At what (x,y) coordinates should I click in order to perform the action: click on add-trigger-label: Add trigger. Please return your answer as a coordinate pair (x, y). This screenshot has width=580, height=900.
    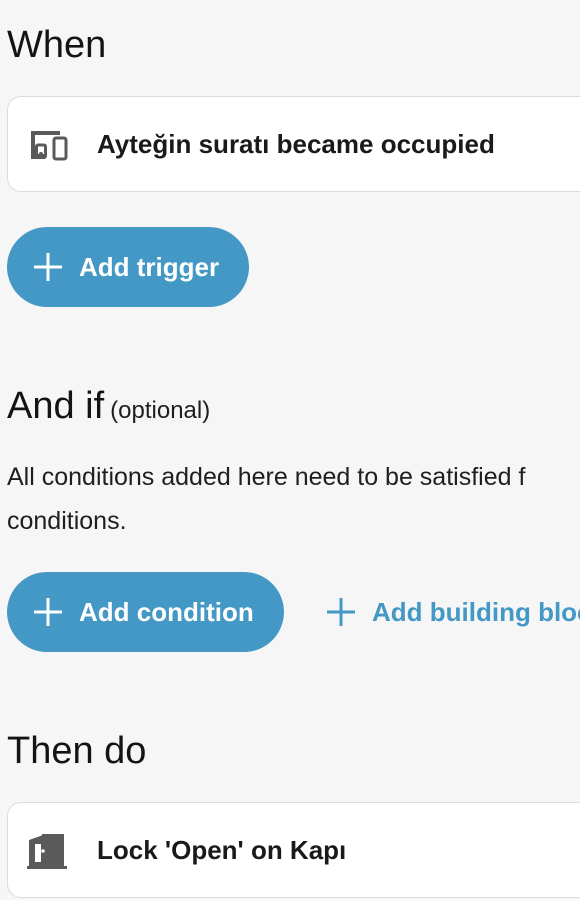
    Looking at the image, I should click on (149, 267).